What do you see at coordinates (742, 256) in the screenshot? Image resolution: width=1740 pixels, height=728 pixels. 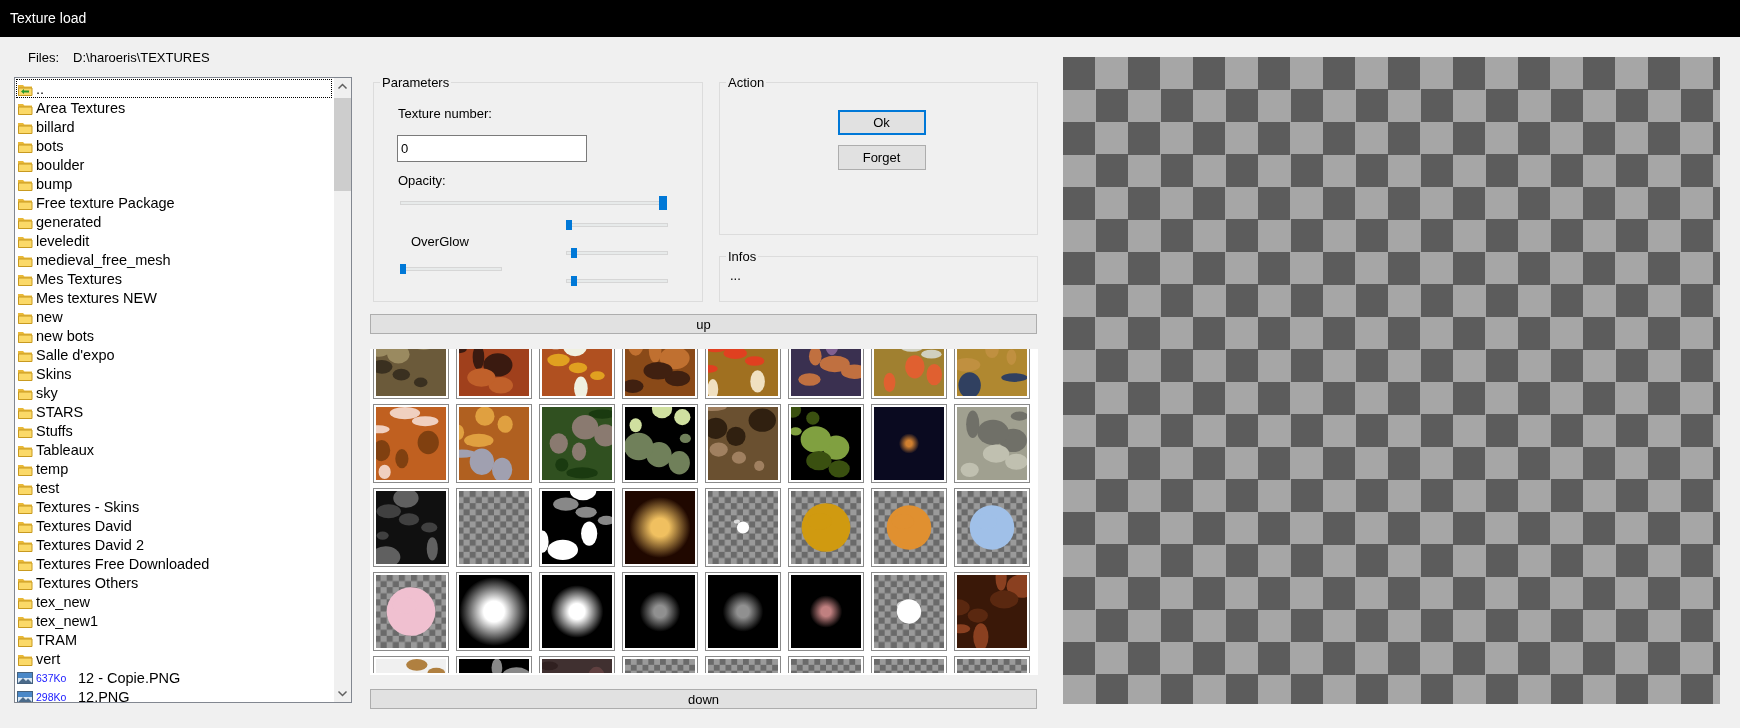 I see `group-title: Infos` at bounding box center [742, 256].